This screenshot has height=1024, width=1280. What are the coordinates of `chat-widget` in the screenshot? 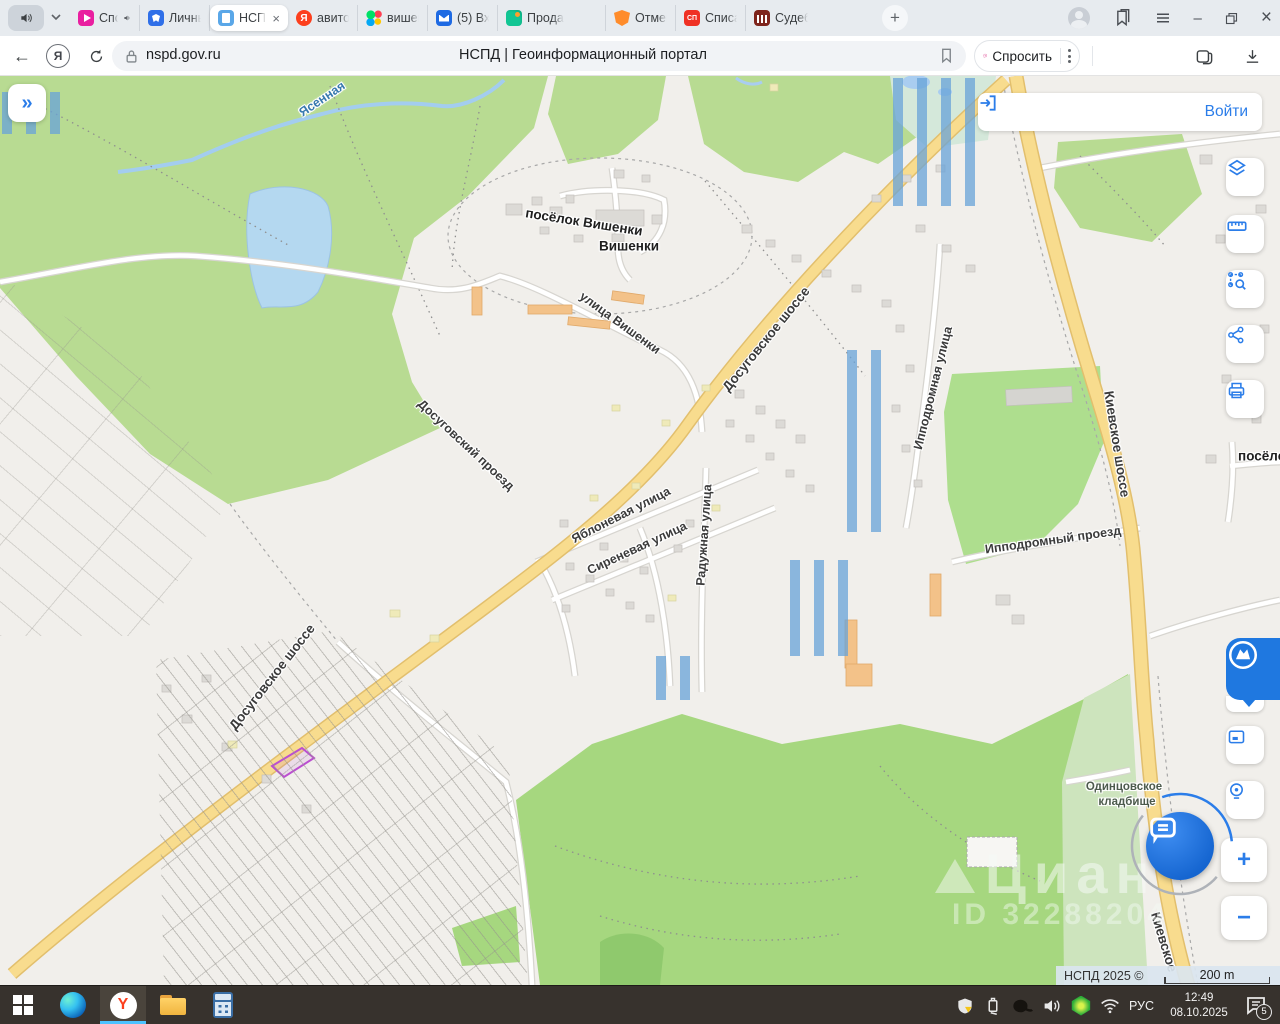 It's located at (1180, 846).